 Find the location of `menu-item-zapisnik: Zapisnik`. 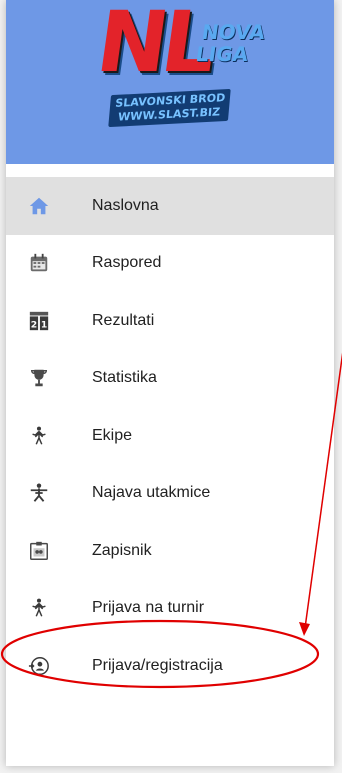

menu-item-zapisnik: Zapisnik is located at coordinates (170, 551).